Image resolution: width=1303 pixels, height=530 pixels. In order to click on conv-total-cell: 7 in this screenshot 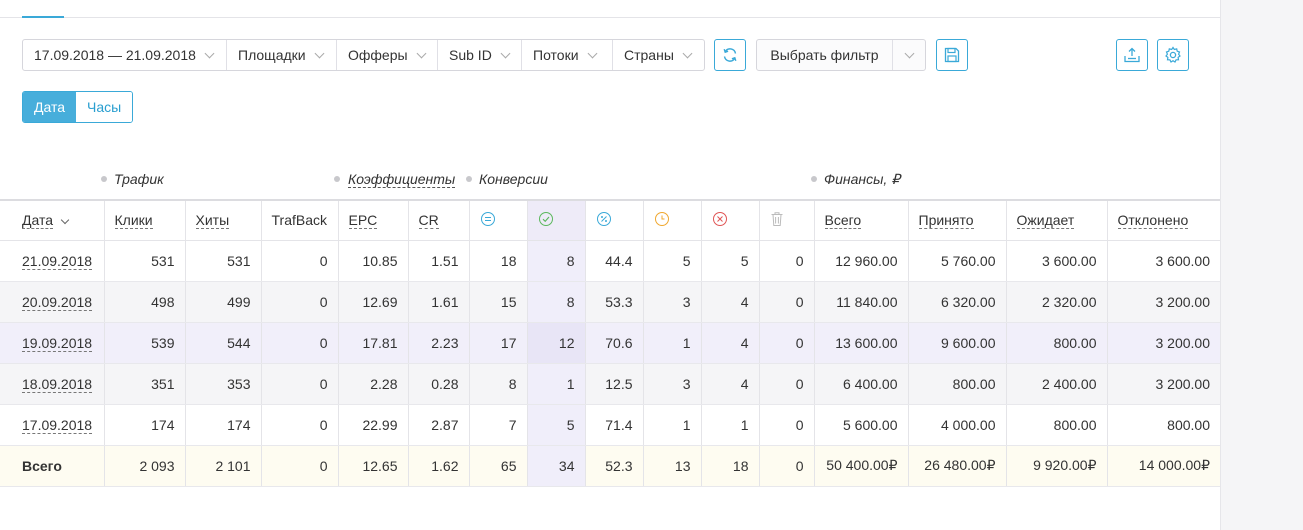, I will do `click(498, 425)`.